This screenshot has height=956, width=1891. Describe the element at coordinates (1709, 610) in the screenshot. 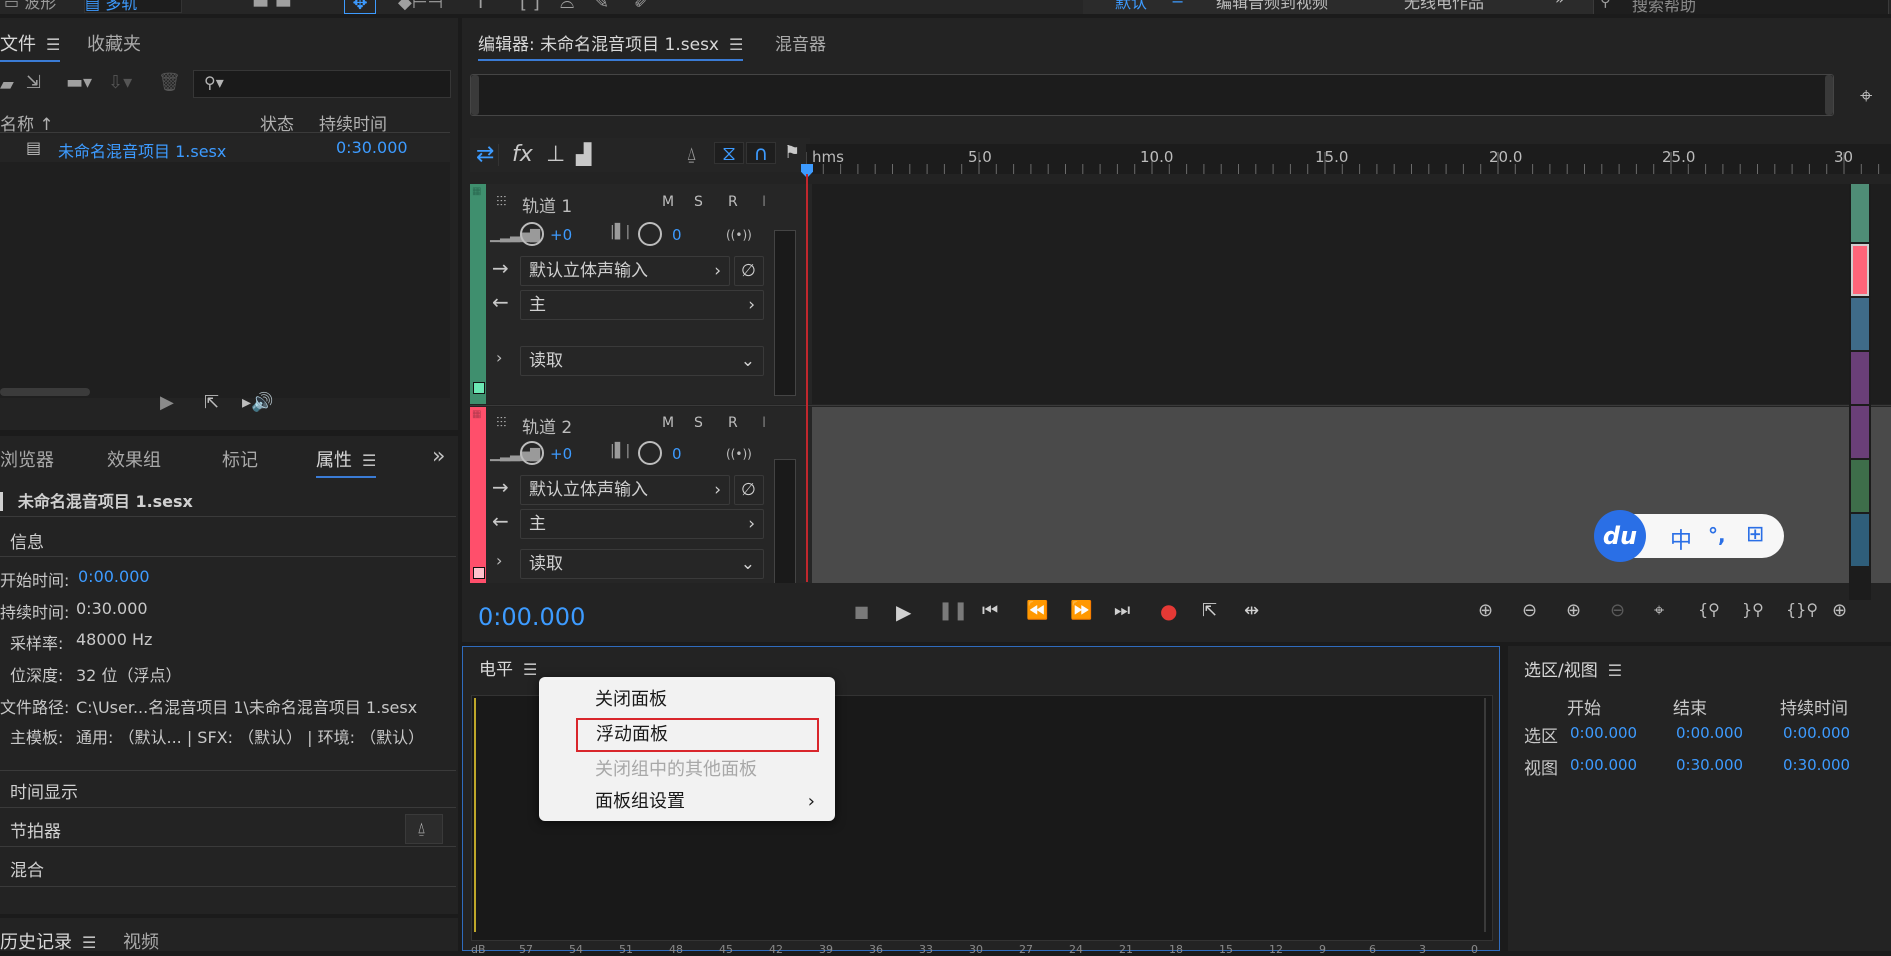

I see `zoom-selection-icon: {⚲` at that location.